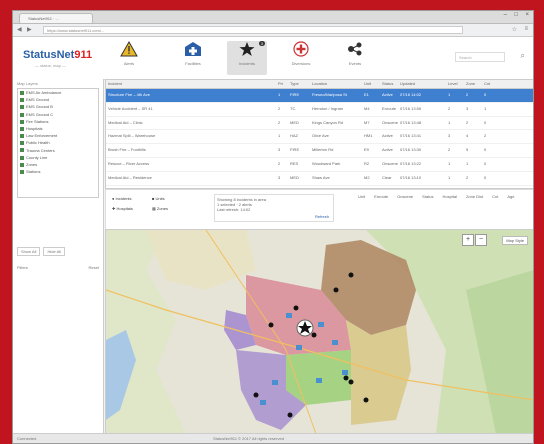 This screenshot has height=444, width=544. What do you see at coordinates (336, 84) in the screenshot?
I see `column-header: Location` at bounding box center [336, 84].